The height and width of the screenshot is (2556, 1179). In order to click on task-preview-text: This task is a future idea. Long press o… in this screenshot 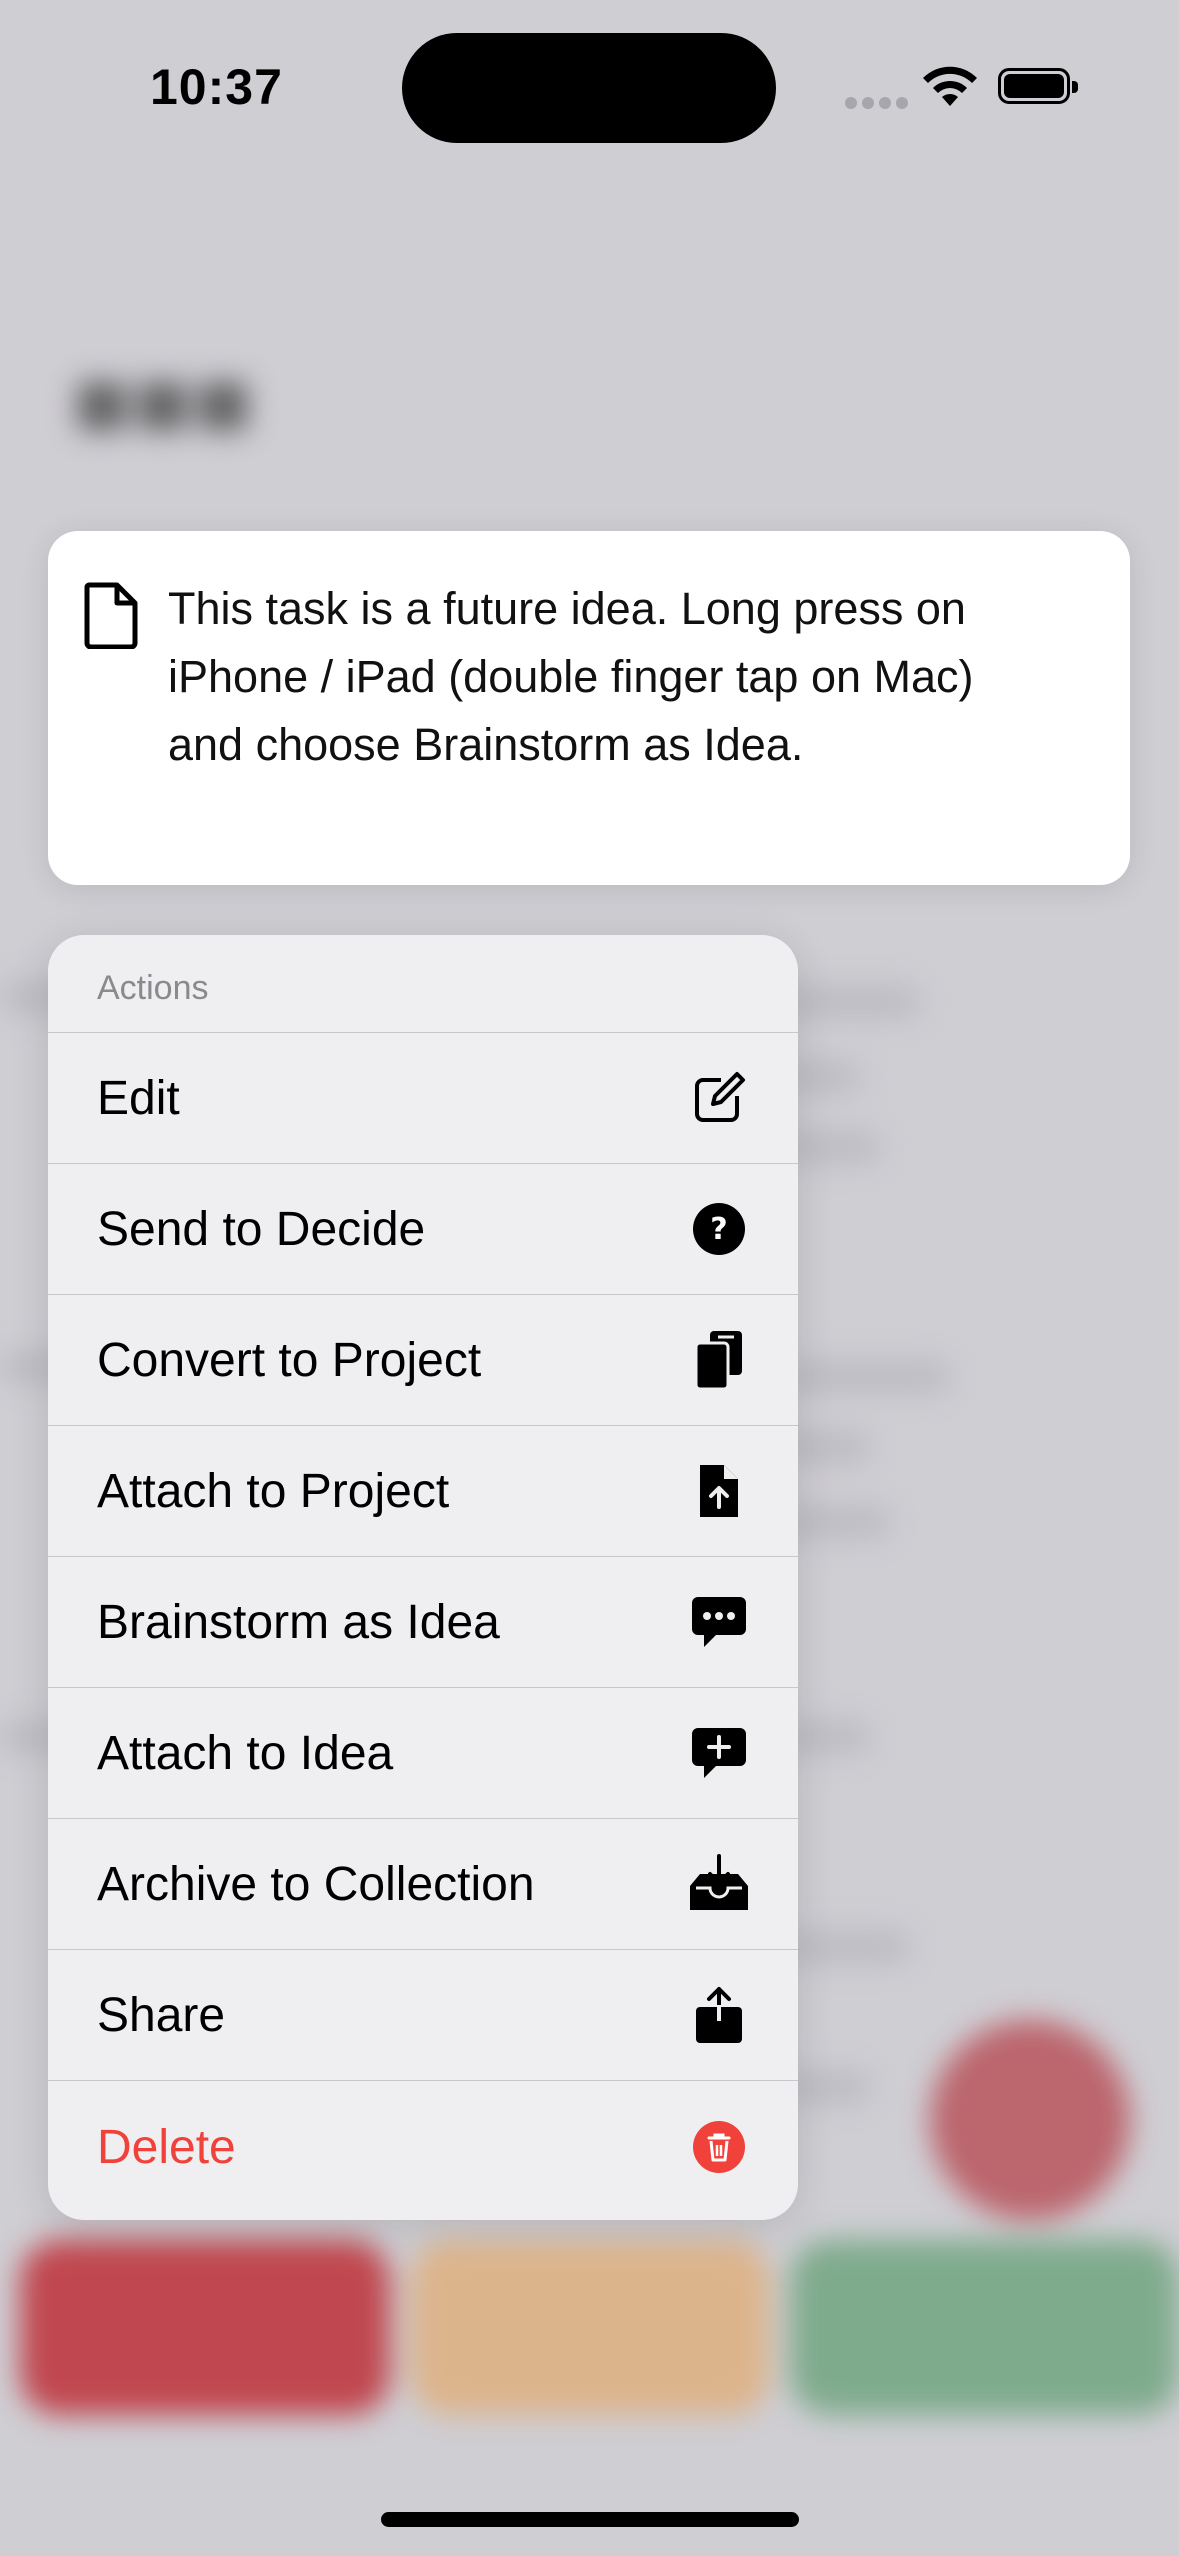, I will do `click(571, 676)`.